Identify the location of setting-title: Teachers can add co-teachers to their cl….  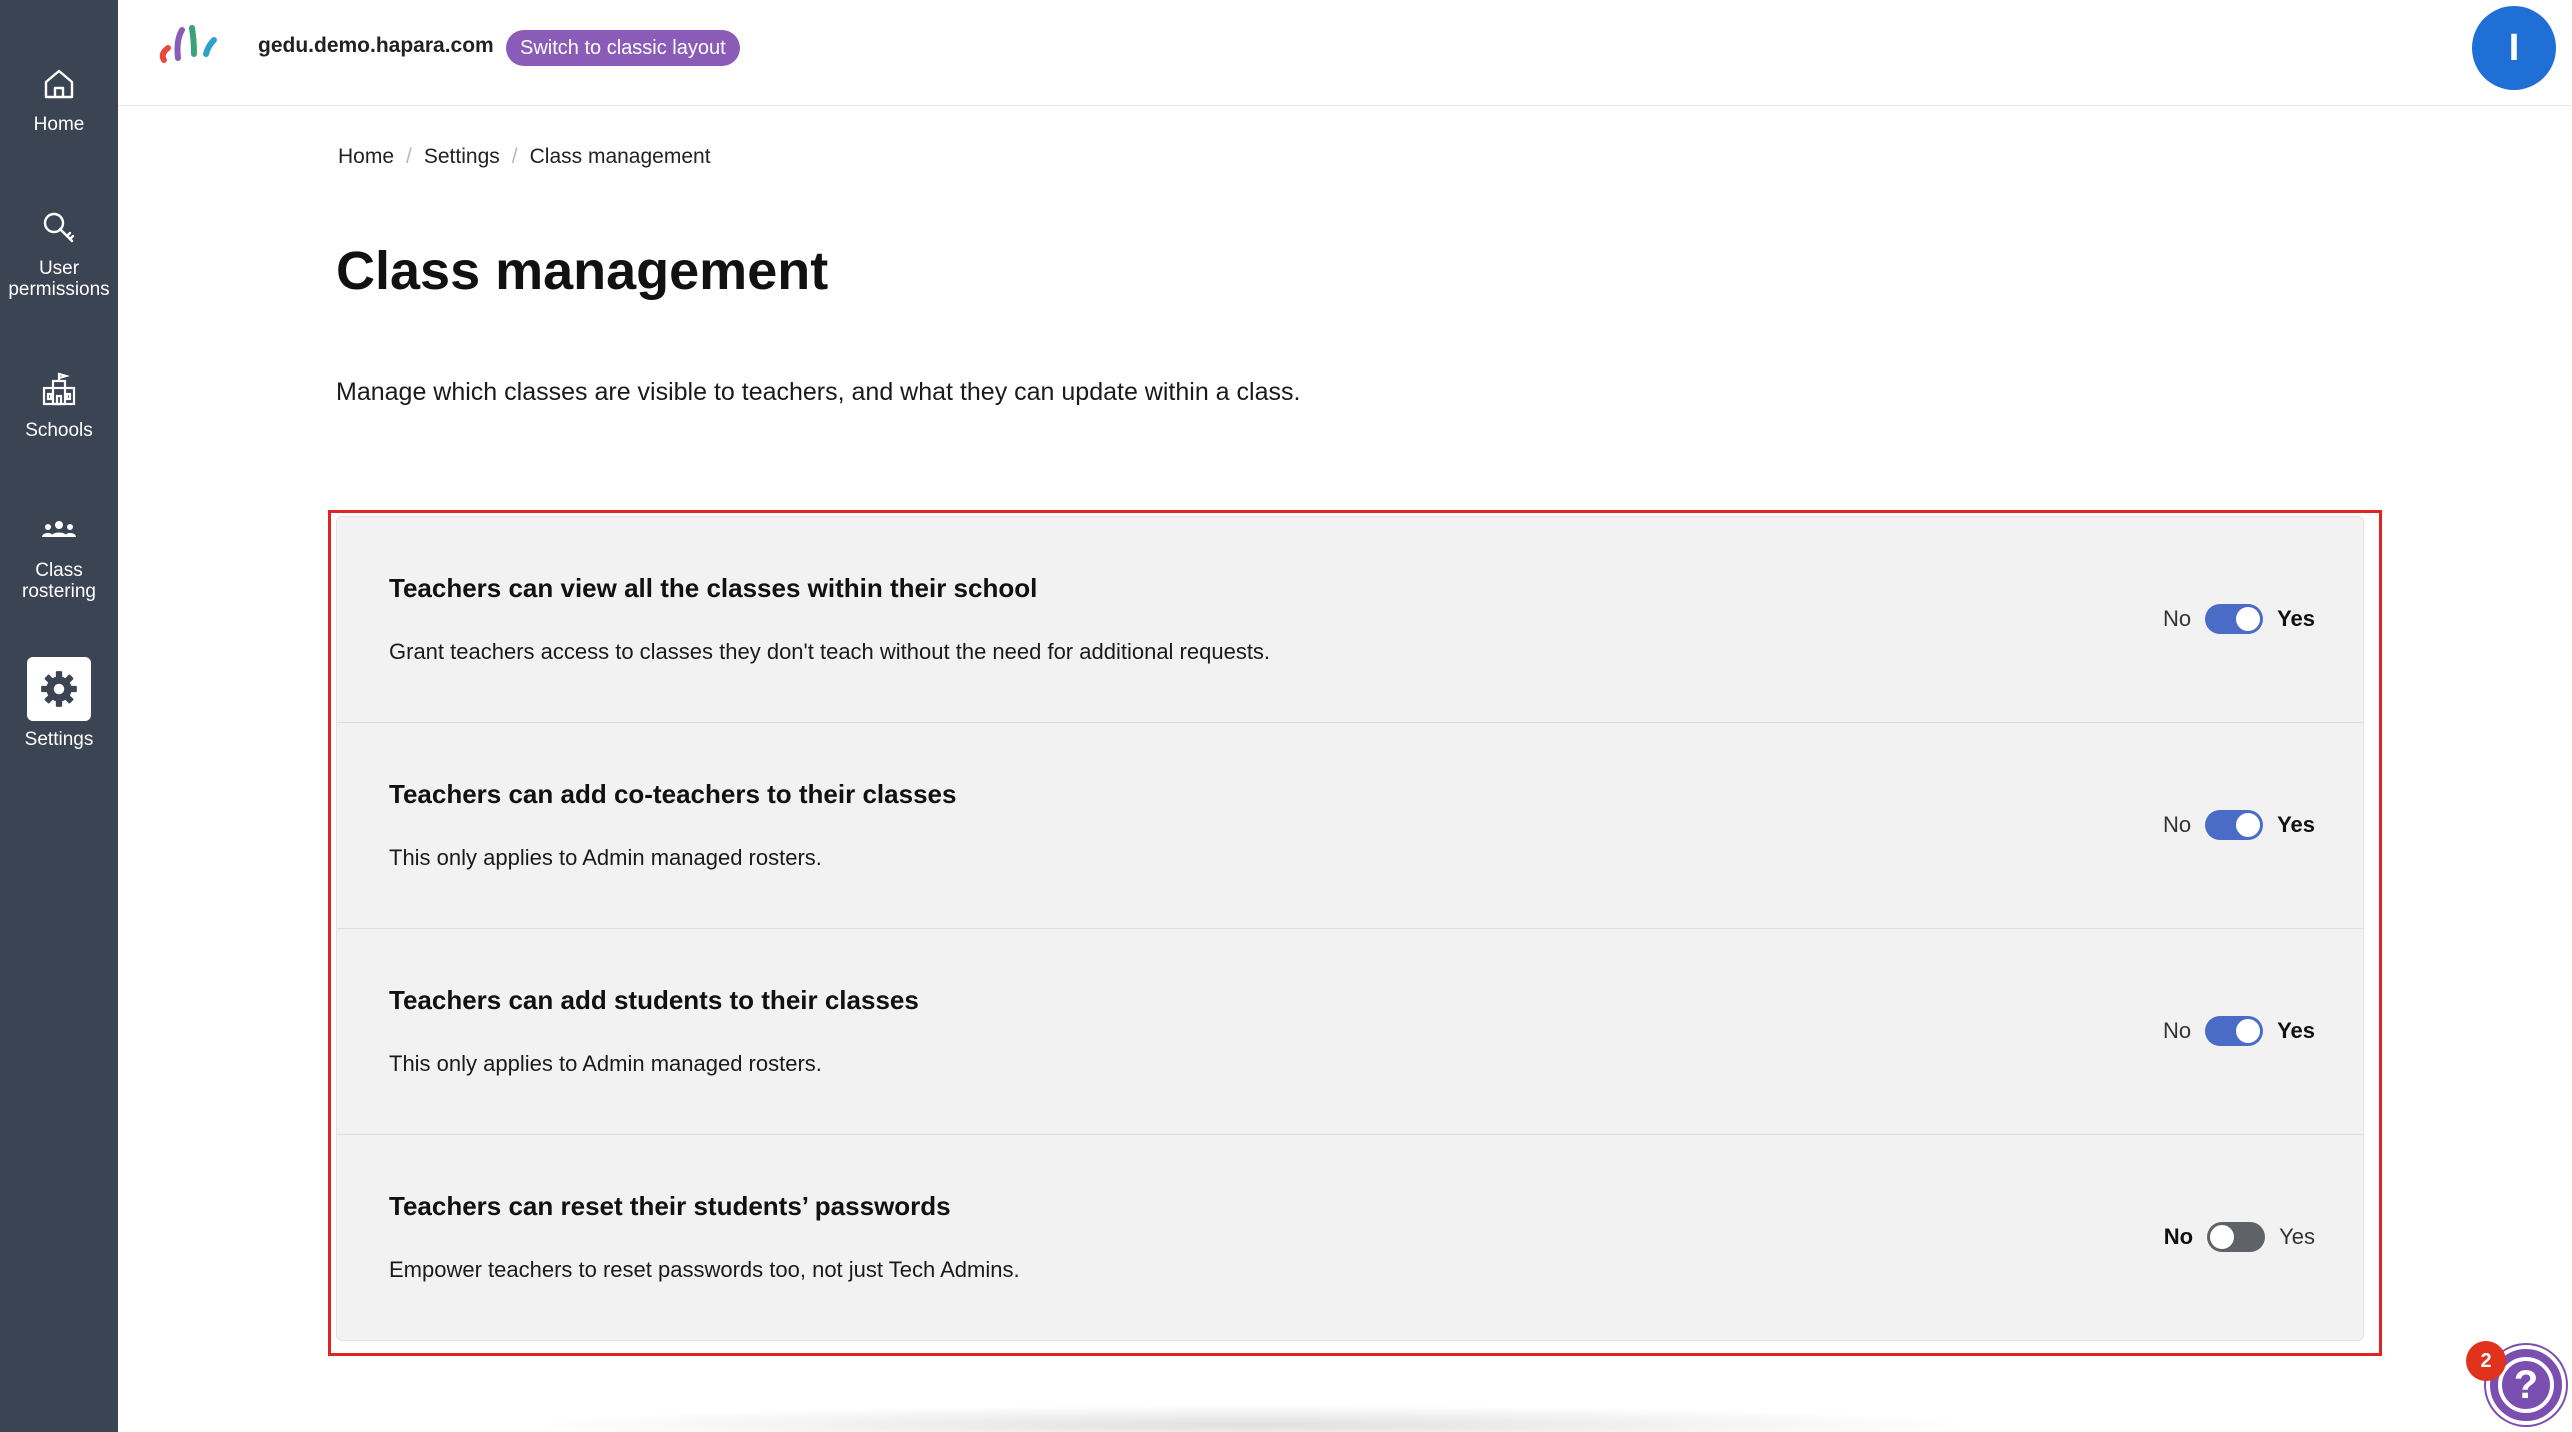
(673, 794).